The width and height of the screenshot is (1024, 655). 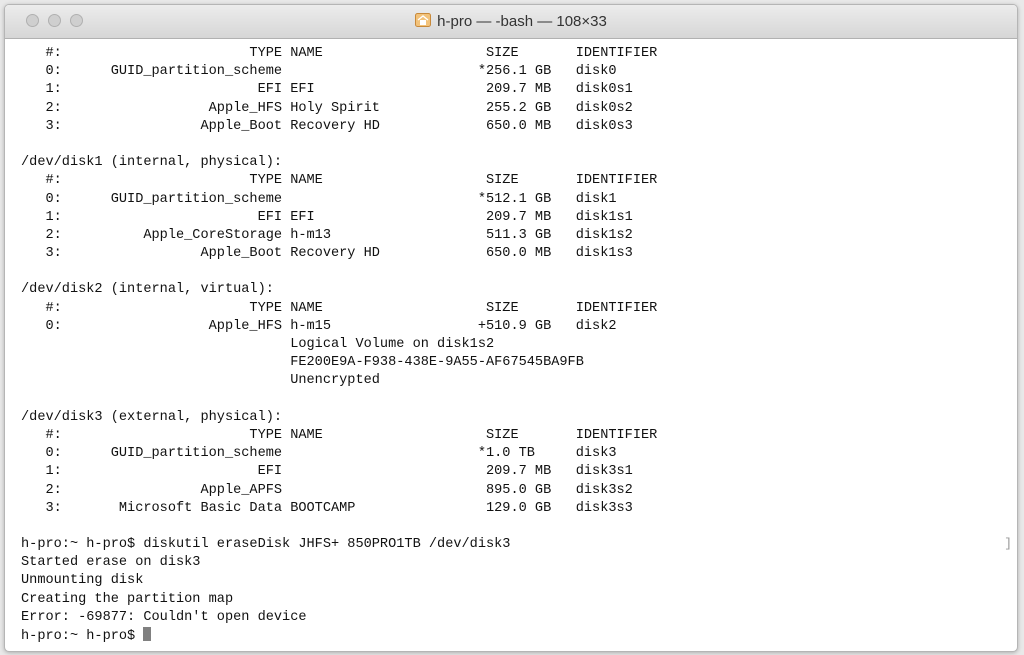 I want to click on window-title-container: h-pro — -bash — 108×33, so click(x=511, y=21).